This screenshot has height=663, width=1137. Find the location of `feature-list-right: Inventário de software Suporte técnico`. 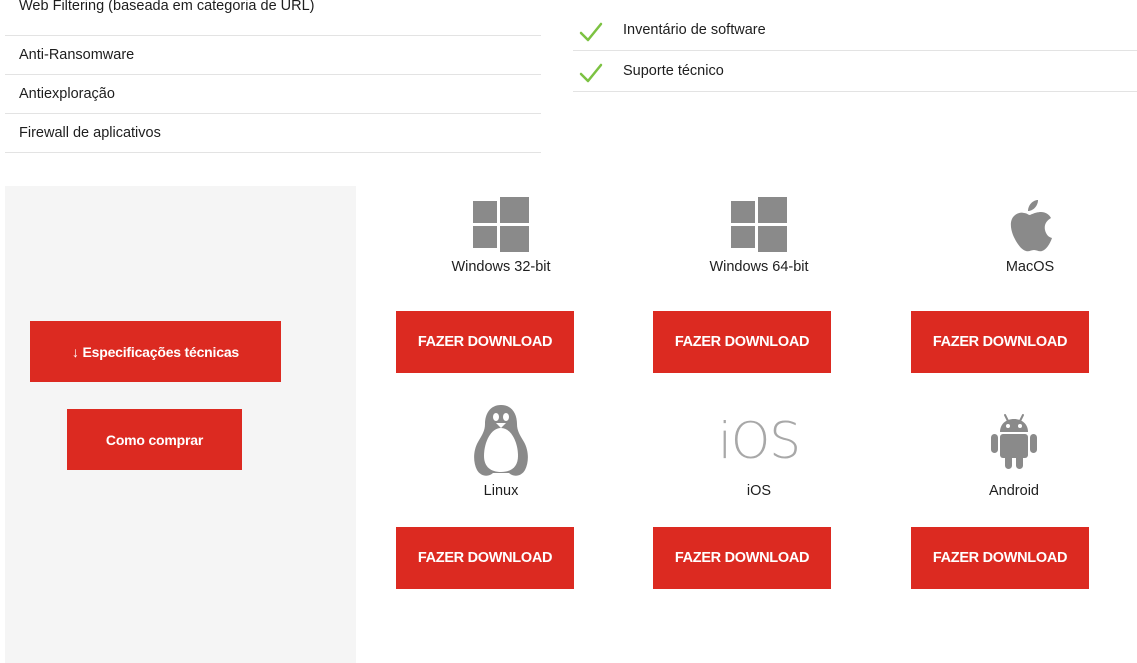

feature-list-right: Inventário de software Suporte técnico is located at coordinates (855, 51).